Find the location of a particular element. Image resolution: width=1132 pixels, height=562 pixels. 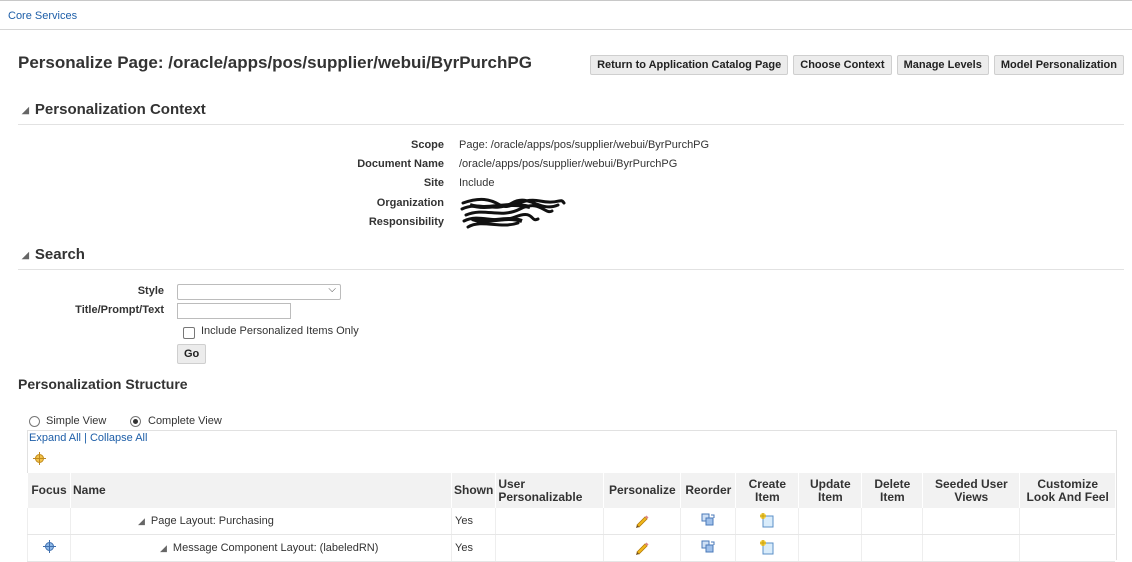

brand-link: Core Services is located at coordinates (42, 16).